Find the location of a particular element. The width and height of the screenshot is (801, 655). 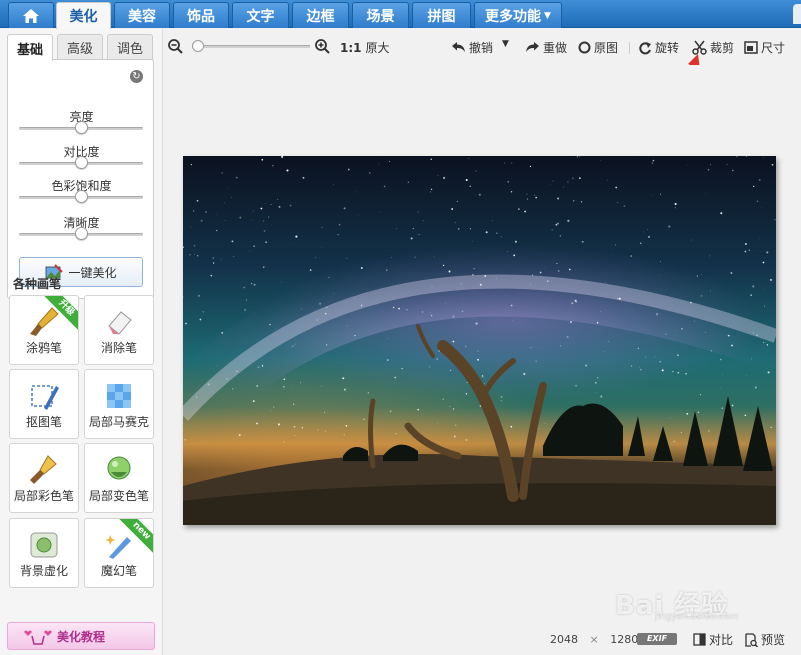

tab-text: 文字 is located at coordinates (260, 15).